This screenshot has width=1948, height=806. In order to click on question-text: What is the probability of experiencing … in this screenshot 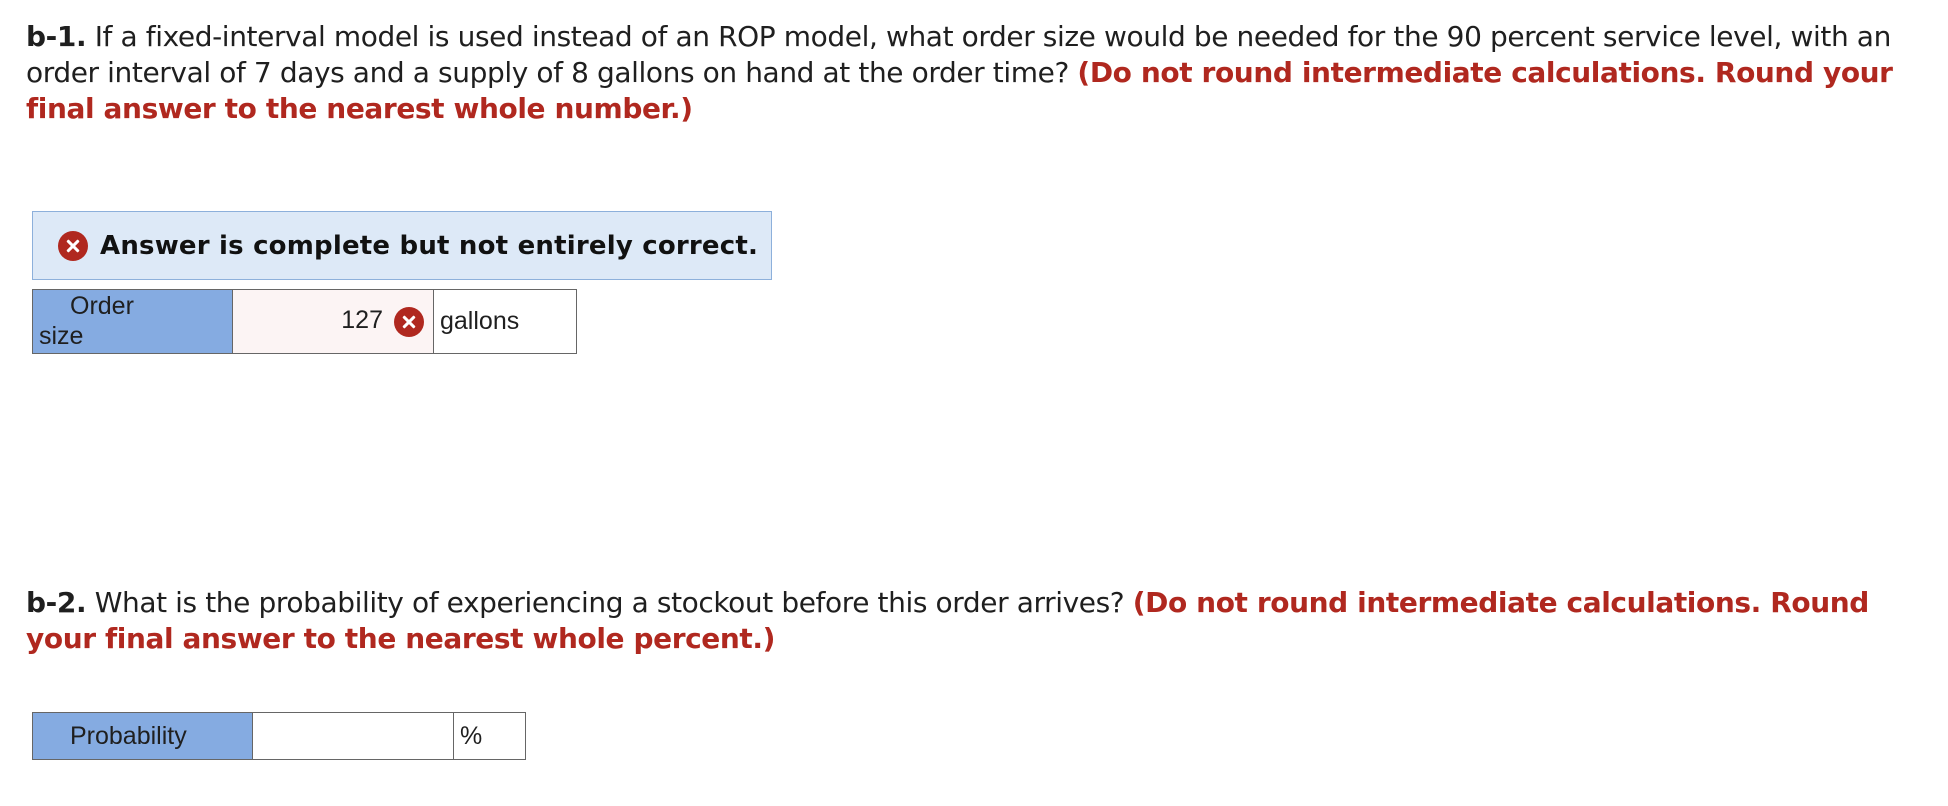, I will do `click(609, 602)`.